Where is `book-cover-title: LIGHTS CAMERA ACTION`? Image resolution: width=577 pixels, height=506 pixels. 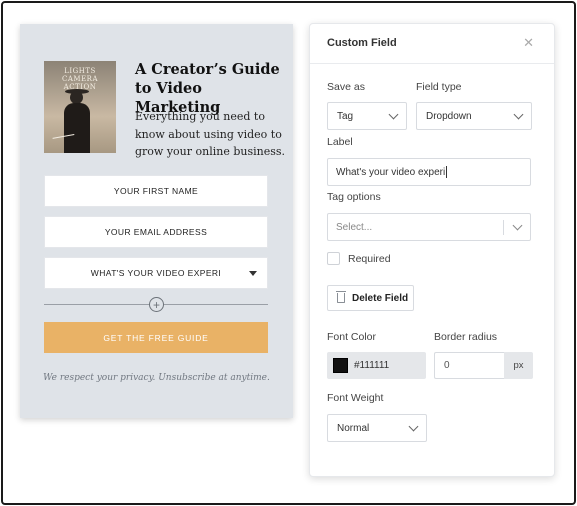 book-cover-title: LIGHTS CAMERA ACTION is located at coordinates (79, 79).